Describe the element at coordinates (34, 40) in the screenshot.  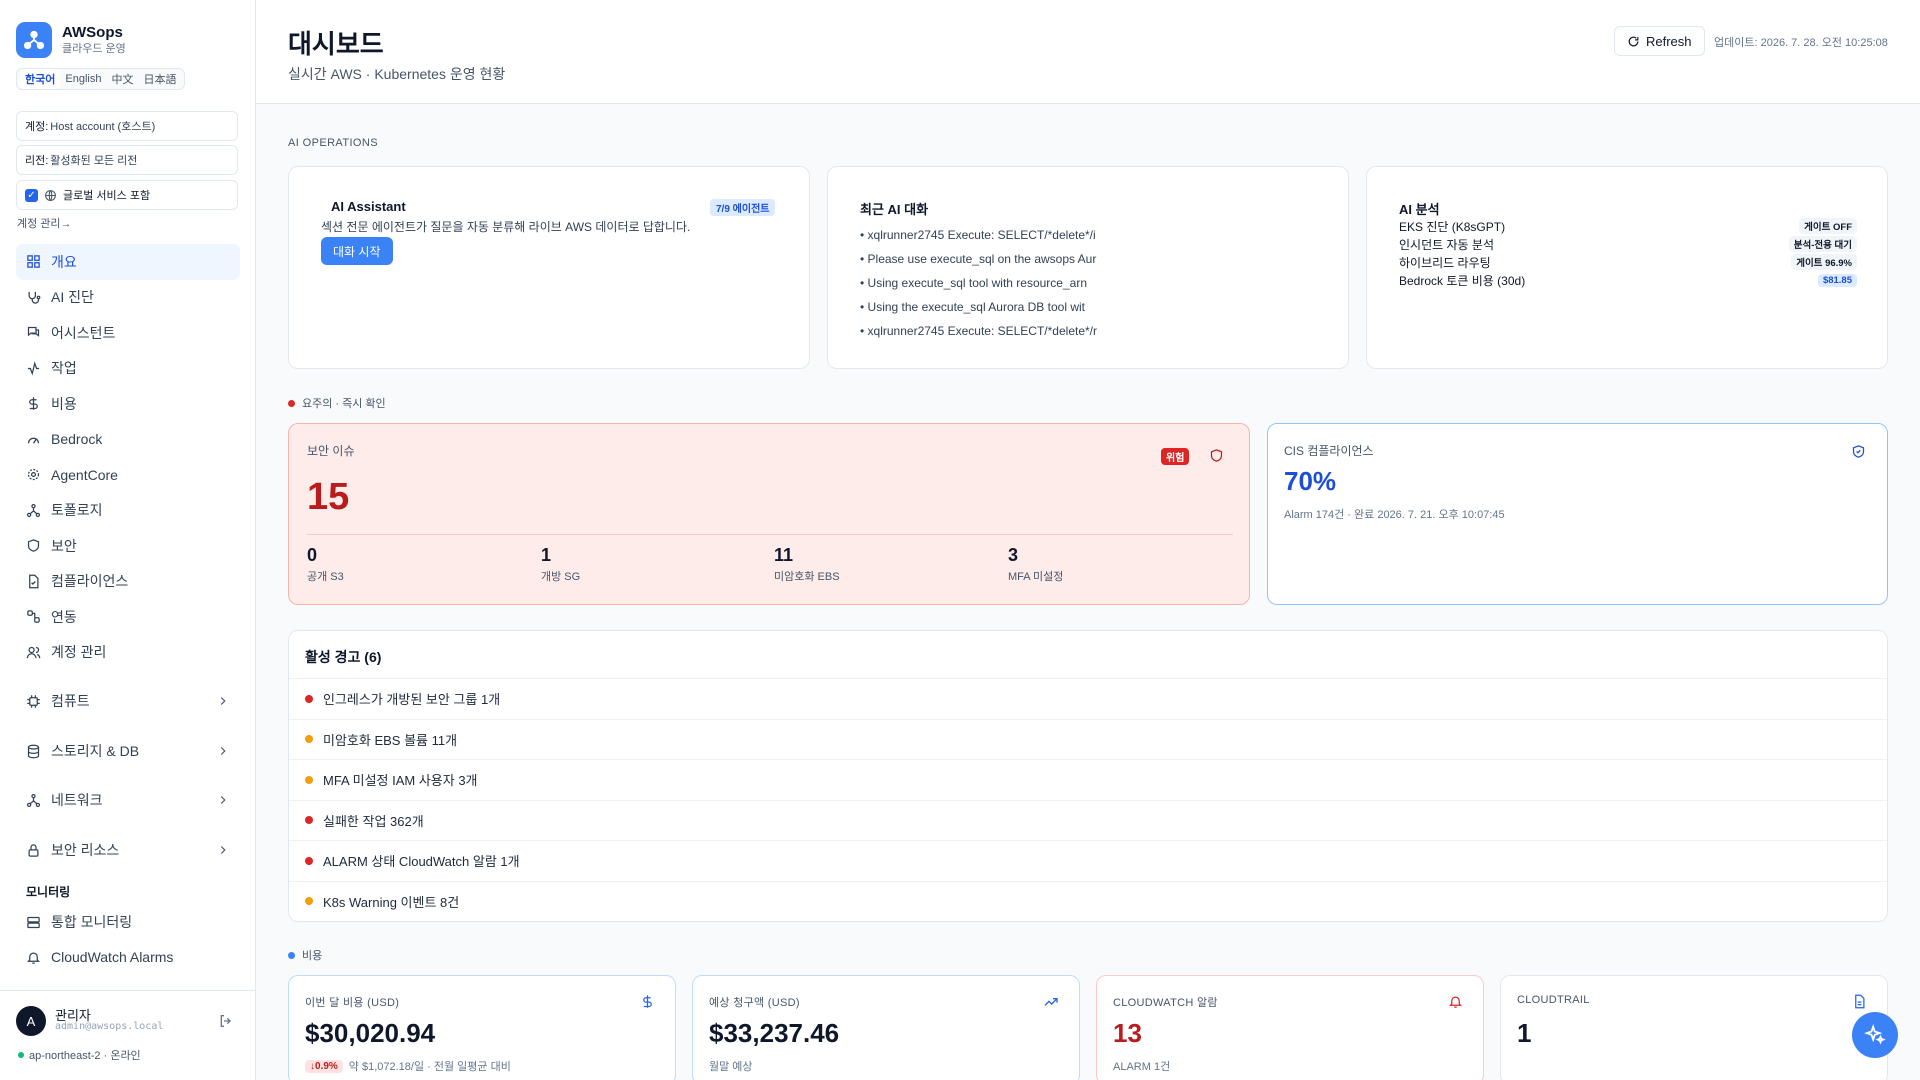
I see `app-logo` at that location.